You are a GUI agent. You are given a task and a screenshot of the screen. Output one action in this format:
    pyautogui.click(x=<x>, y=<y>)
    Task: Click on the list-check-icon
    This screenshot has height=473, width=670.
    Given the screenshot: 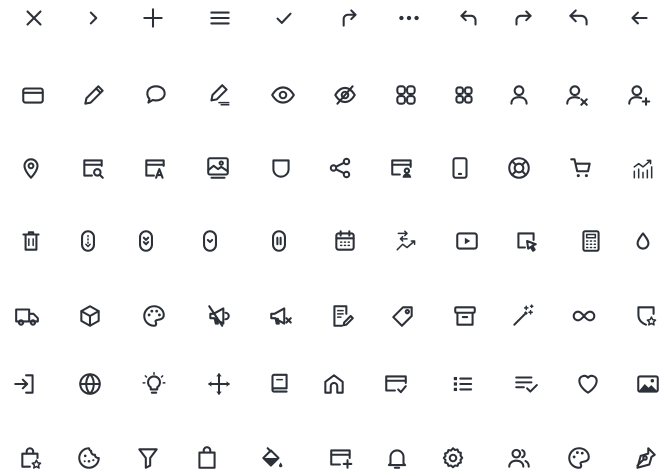 What is the action you would take?
    pyautogui.click(x=526, y=384)
    